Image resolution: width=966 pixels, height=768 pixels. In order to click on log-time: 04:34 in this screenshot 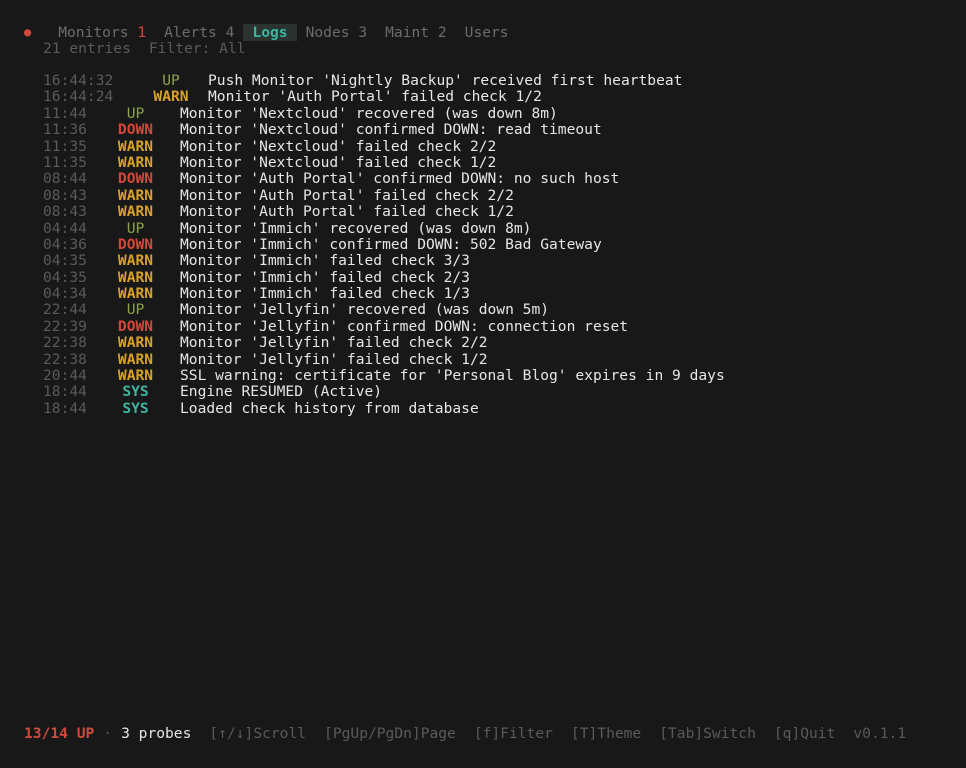, I will do `click(65, 294)`.